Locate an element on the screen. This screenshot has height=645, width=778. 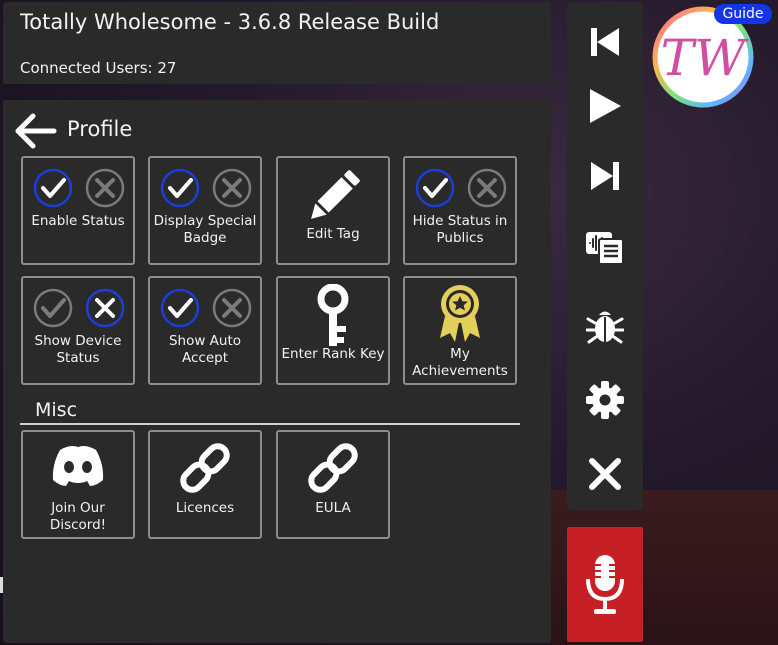
tile-label: Edit Tag is located at coordinates (333, 234).